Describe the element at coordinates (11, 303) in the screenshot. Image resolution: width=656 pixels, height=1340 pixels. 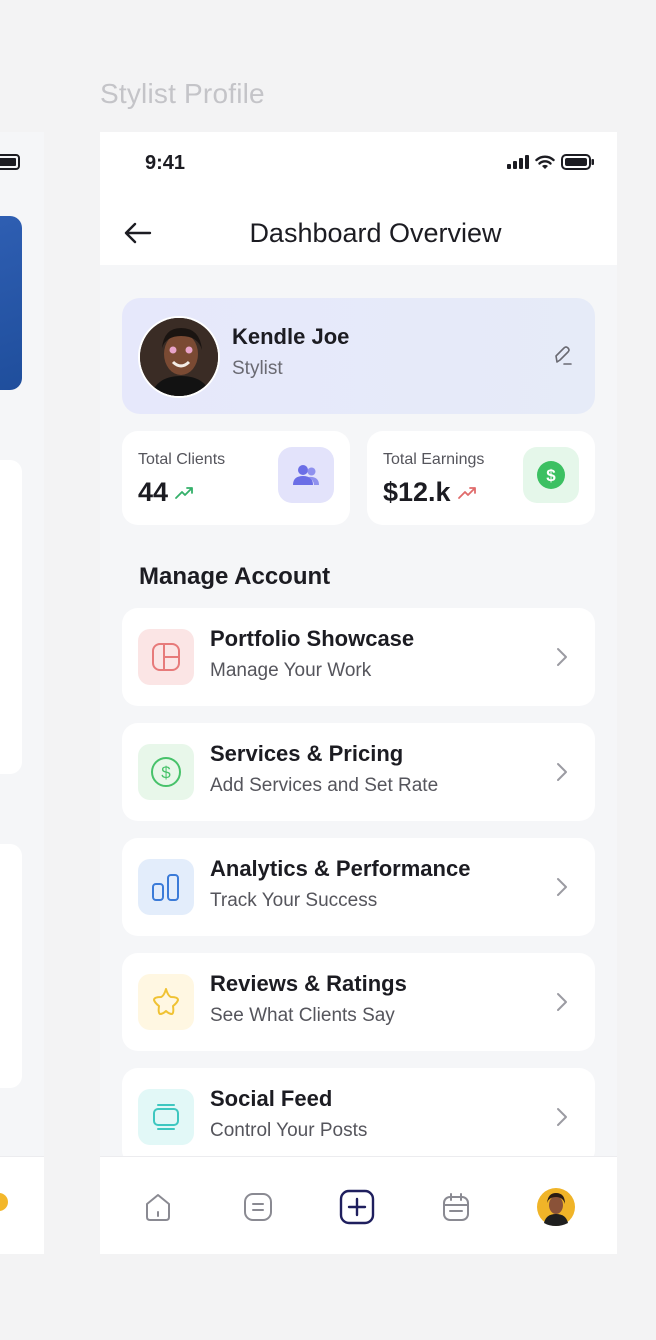
I see `adjacent-card` at that location.